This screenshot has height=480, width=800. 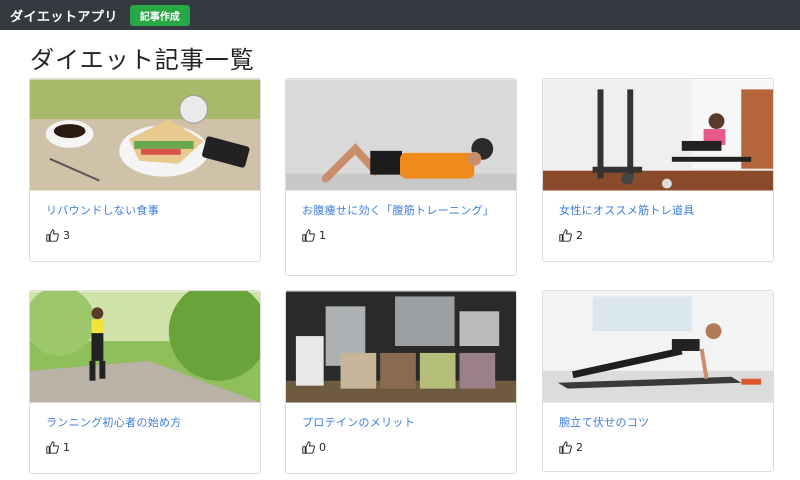 I want to click on like-count-value: 0, so click(x=322, y=447).